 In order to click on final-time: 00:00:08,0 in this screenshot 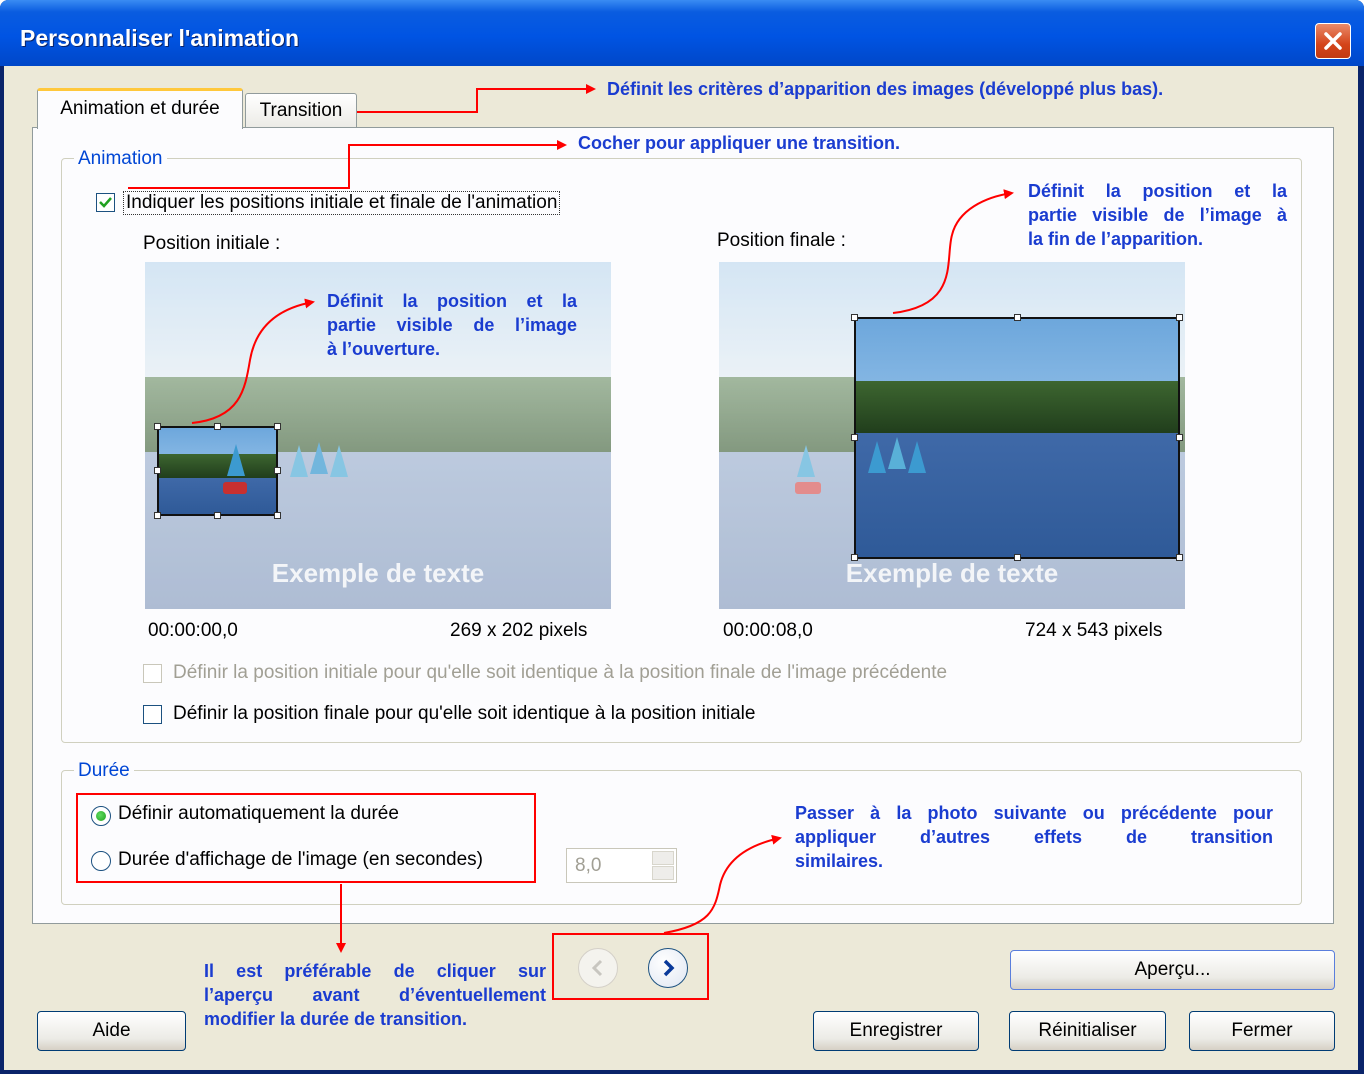, I will do `click(768, 630)`.